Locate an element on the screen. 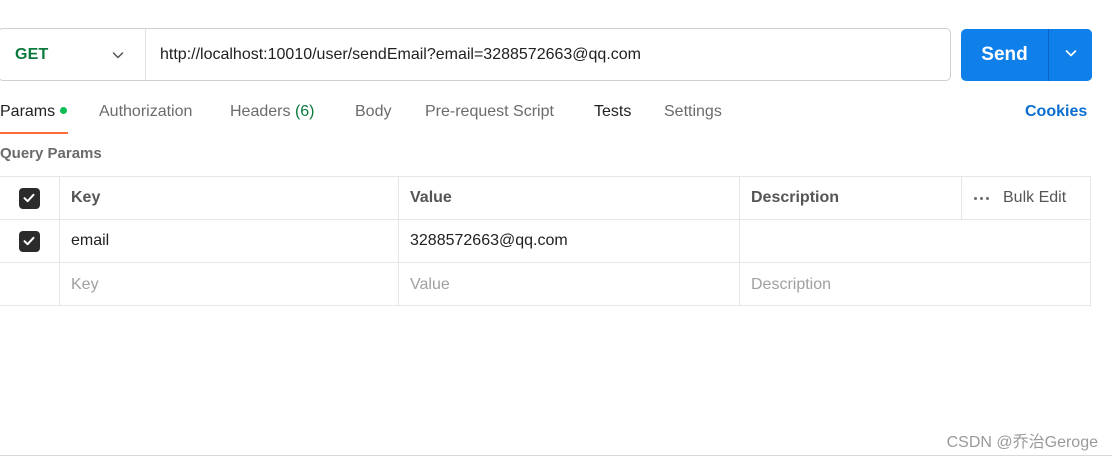  tab-tests: Tests is located at coordinates (612, 115).